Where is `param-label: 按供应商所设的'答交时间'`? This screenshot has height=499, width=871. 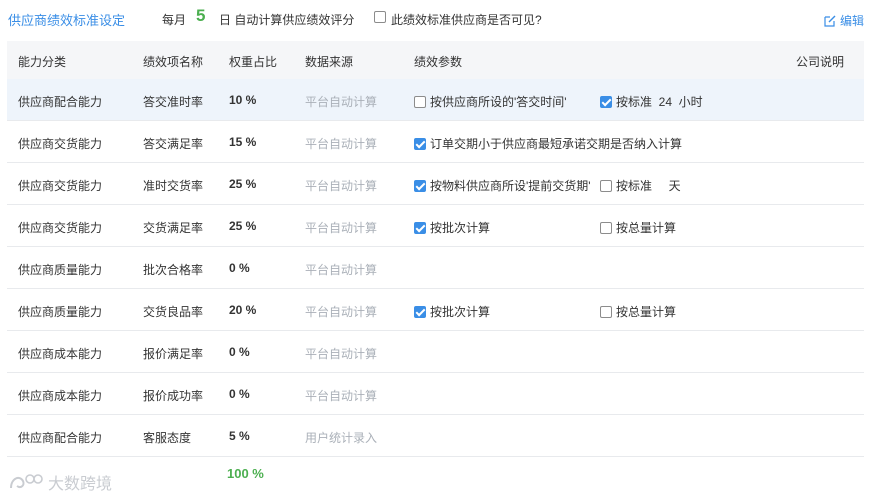
param-label: 按供应商所设的'答交时间' is located at coordinates (498, 102).